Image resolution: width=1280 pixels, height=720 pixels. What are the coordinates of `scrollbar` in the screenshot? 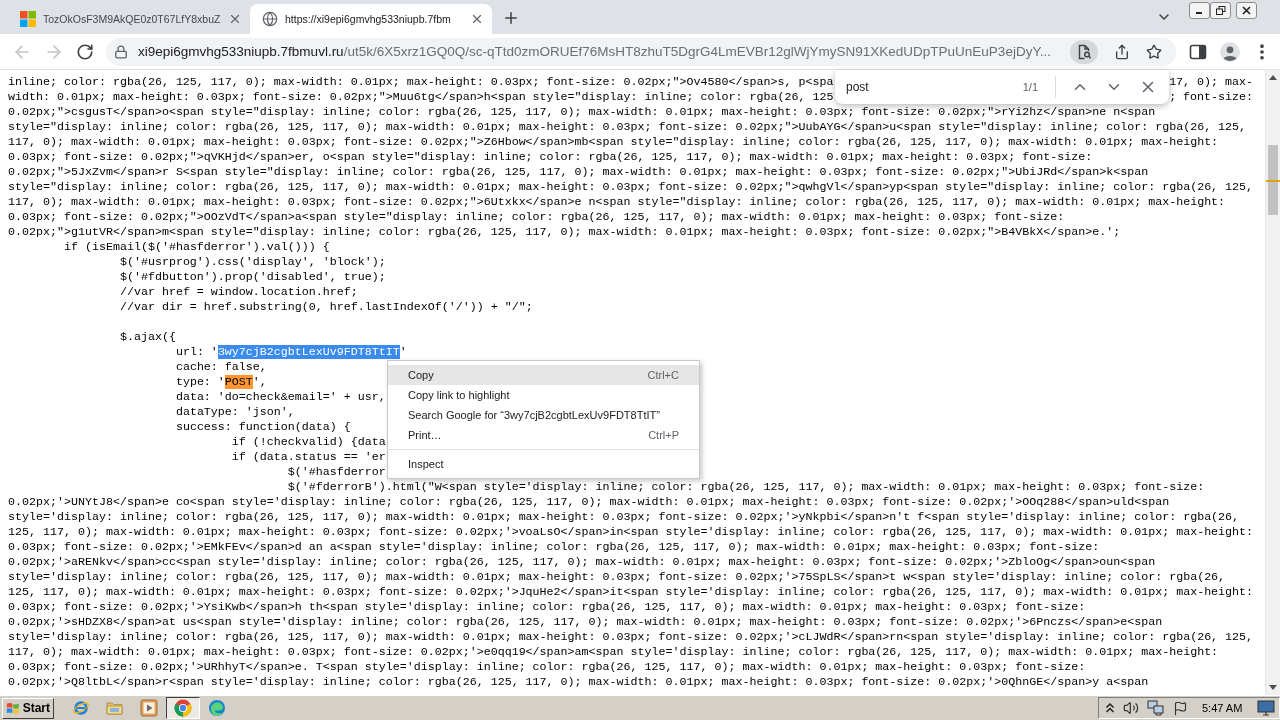 It's located at (1272, 382).